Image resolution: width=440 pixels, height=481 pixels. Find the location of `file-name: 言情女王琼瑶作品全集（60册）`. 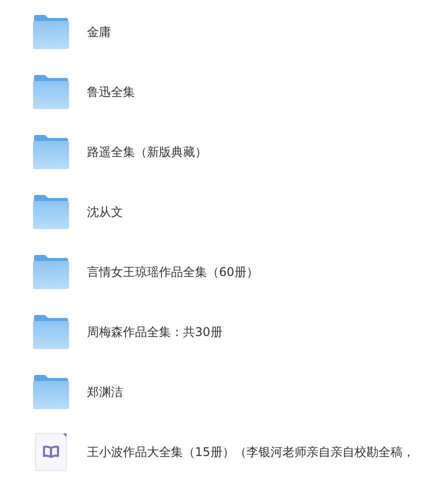

file-name: 言情女王琼瑶作品全集（60册） is located at coordinates (172, 272).